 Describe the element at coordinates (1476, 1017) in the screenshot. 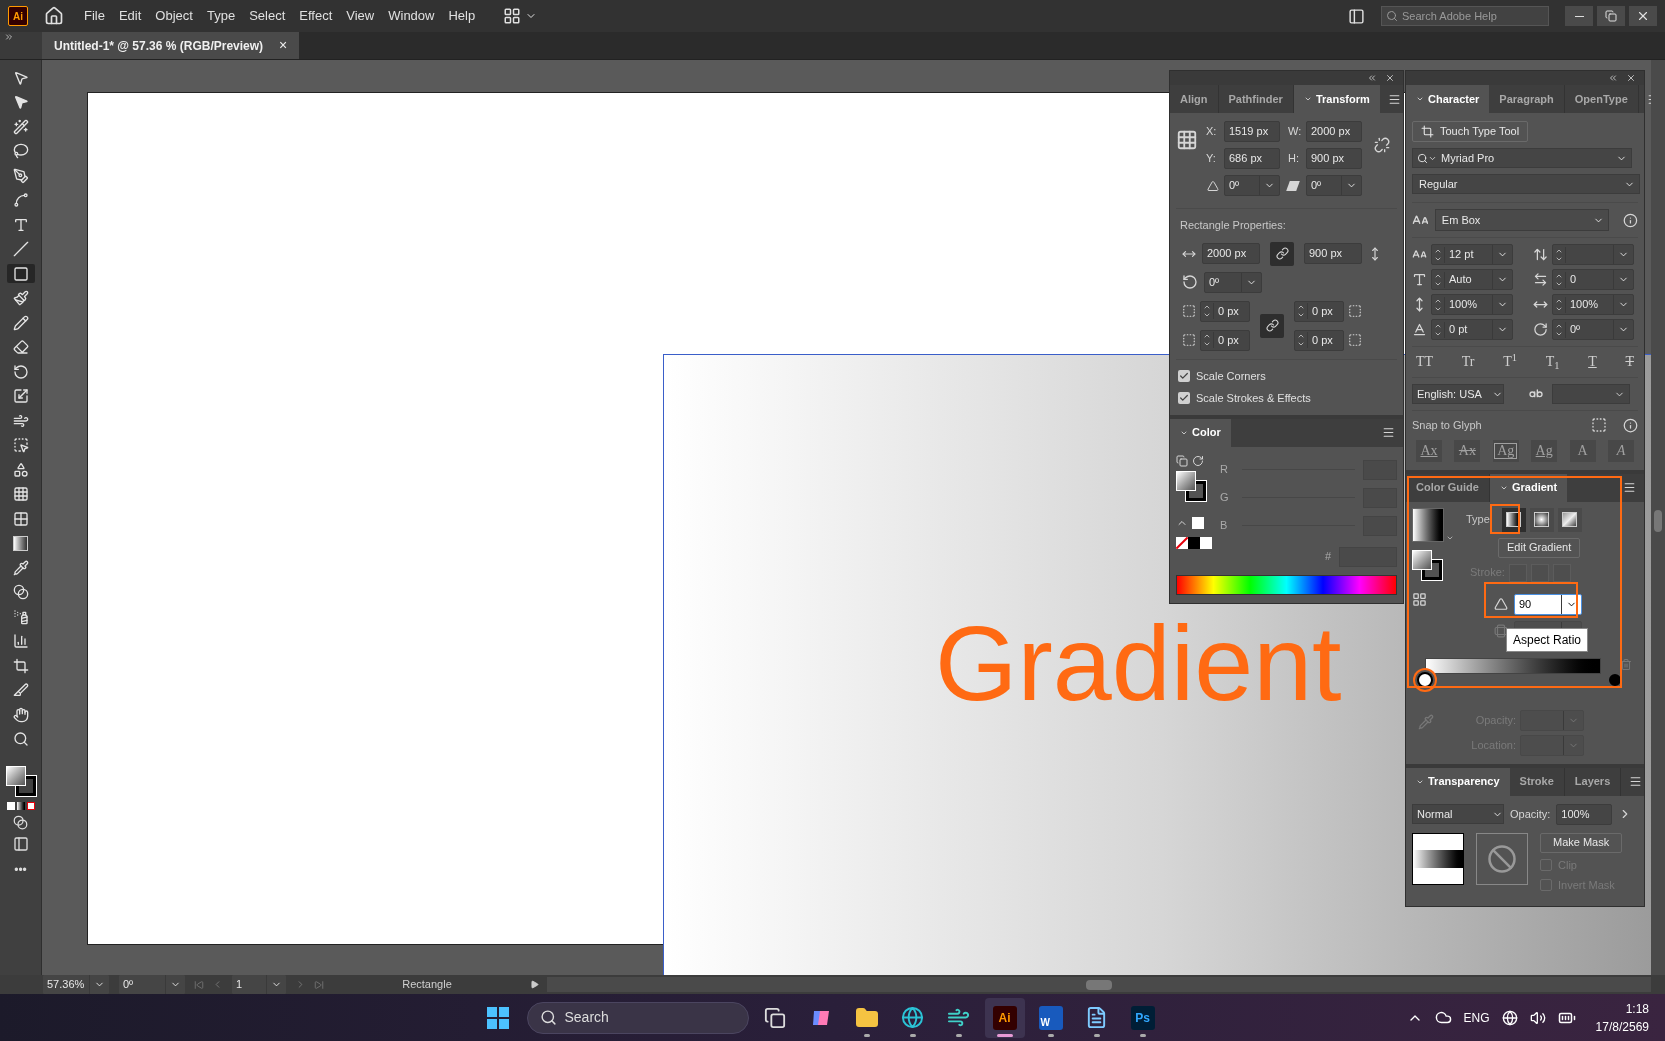

I see `language-indicator: ENG` at that location.